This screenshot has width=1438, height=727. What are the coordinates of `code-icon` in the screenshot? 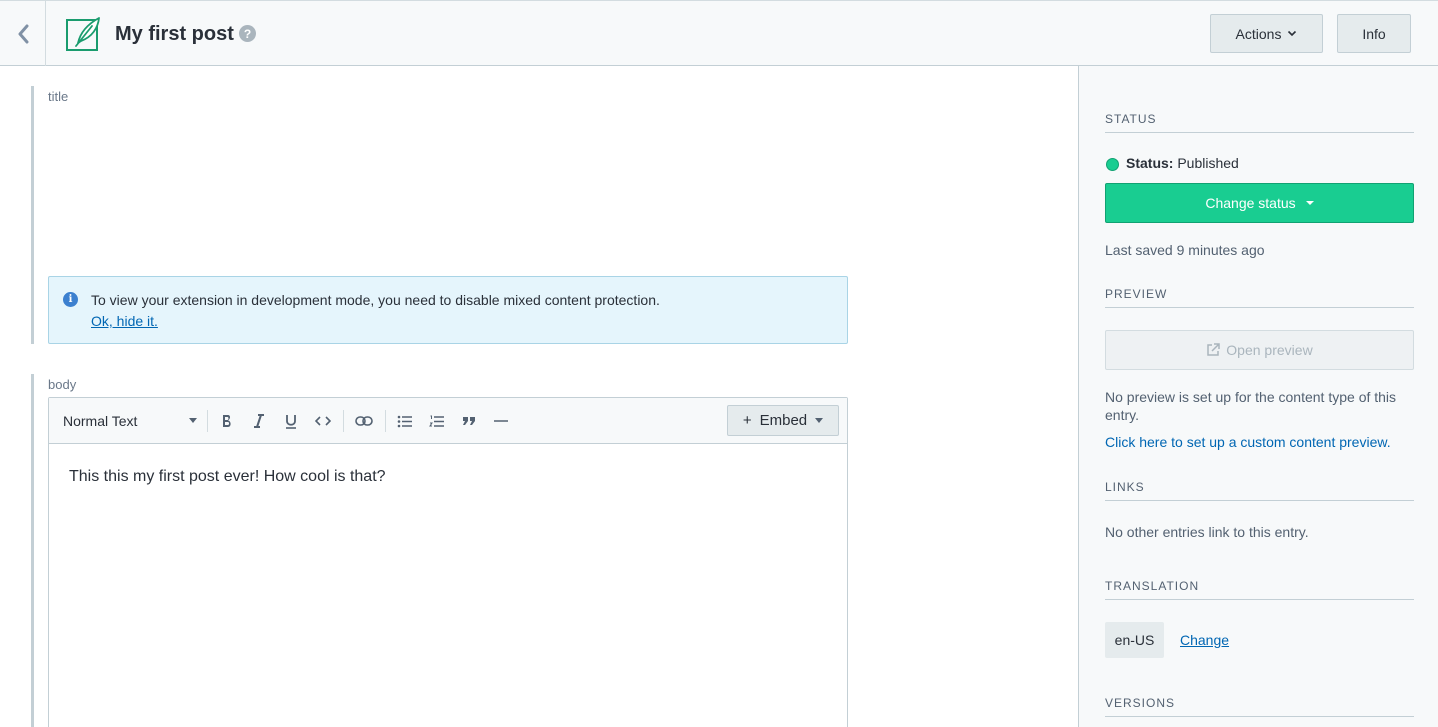 It's located at (323, 421).